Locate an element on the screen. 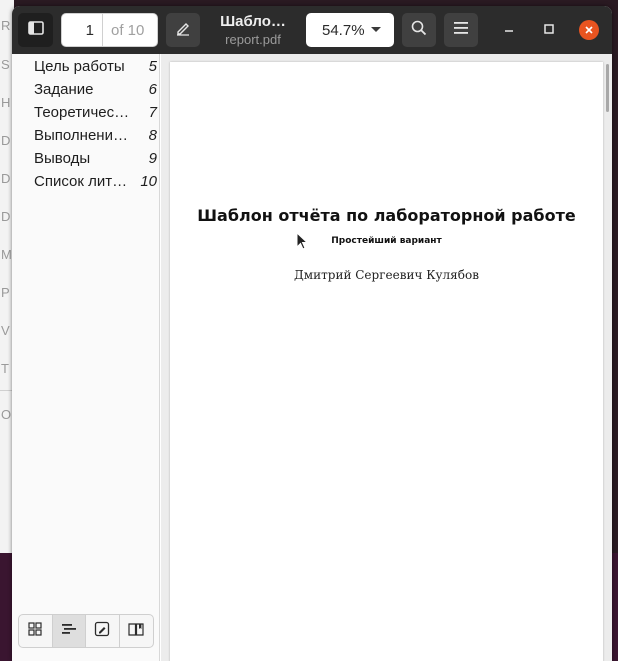  zoom-selector: 54.7% is located at coordinates (350, 30).